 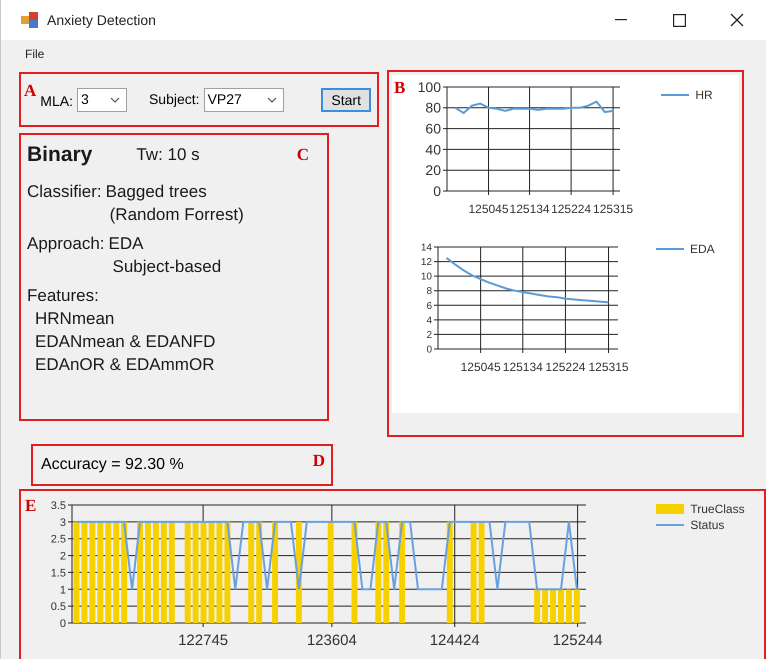 I want to click on axis-label: 0.5, so click(x=58, y=607).